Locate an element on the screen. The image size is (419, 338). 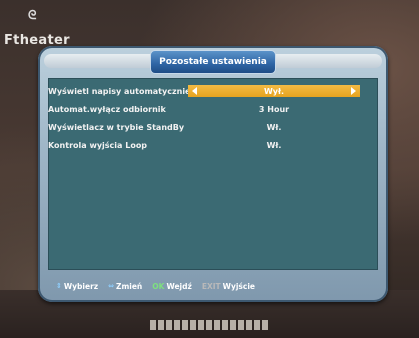
setting-label: Wyświetlacz w trybie StandBy is located at coordinates (116, 127).